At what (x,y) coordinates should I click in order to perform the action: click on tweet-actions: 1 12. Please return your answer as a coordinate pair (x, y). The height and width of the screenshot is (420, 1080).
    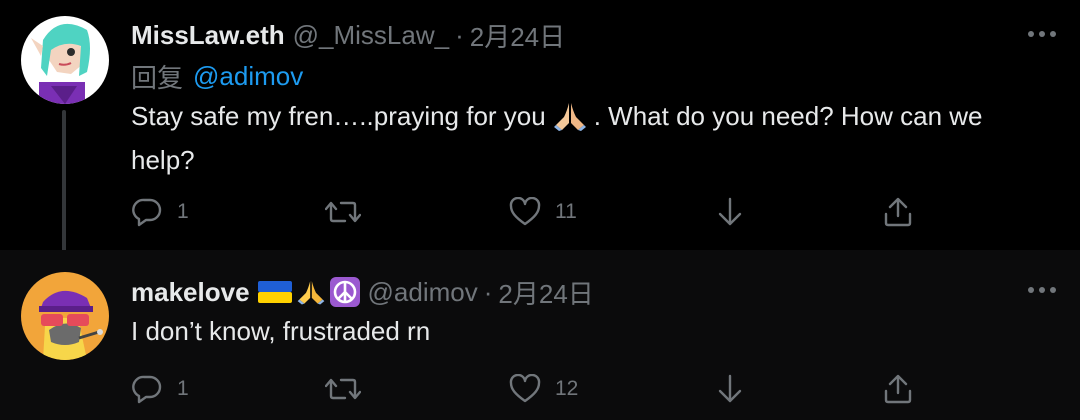
    Looking at the image, I should click on (531, 389).